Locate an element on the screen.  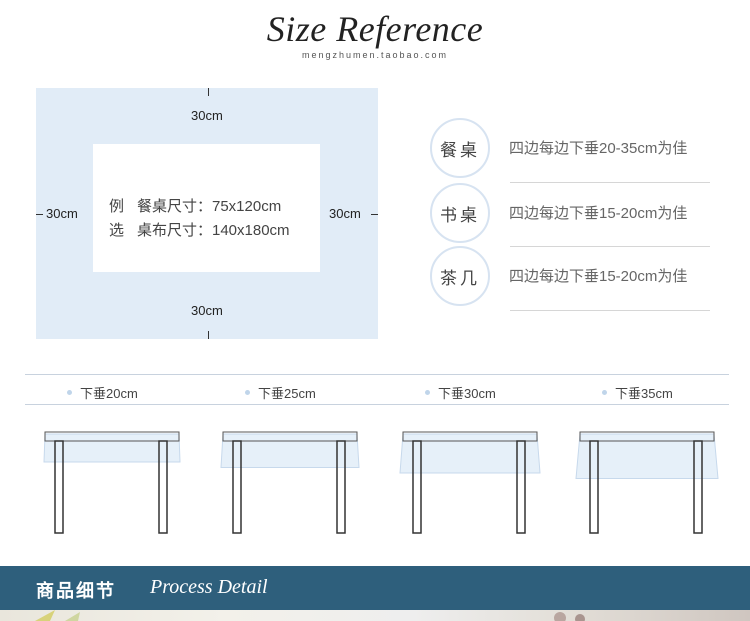
drop-label-25: 下垂25cm is located at coordinates (280, 392).